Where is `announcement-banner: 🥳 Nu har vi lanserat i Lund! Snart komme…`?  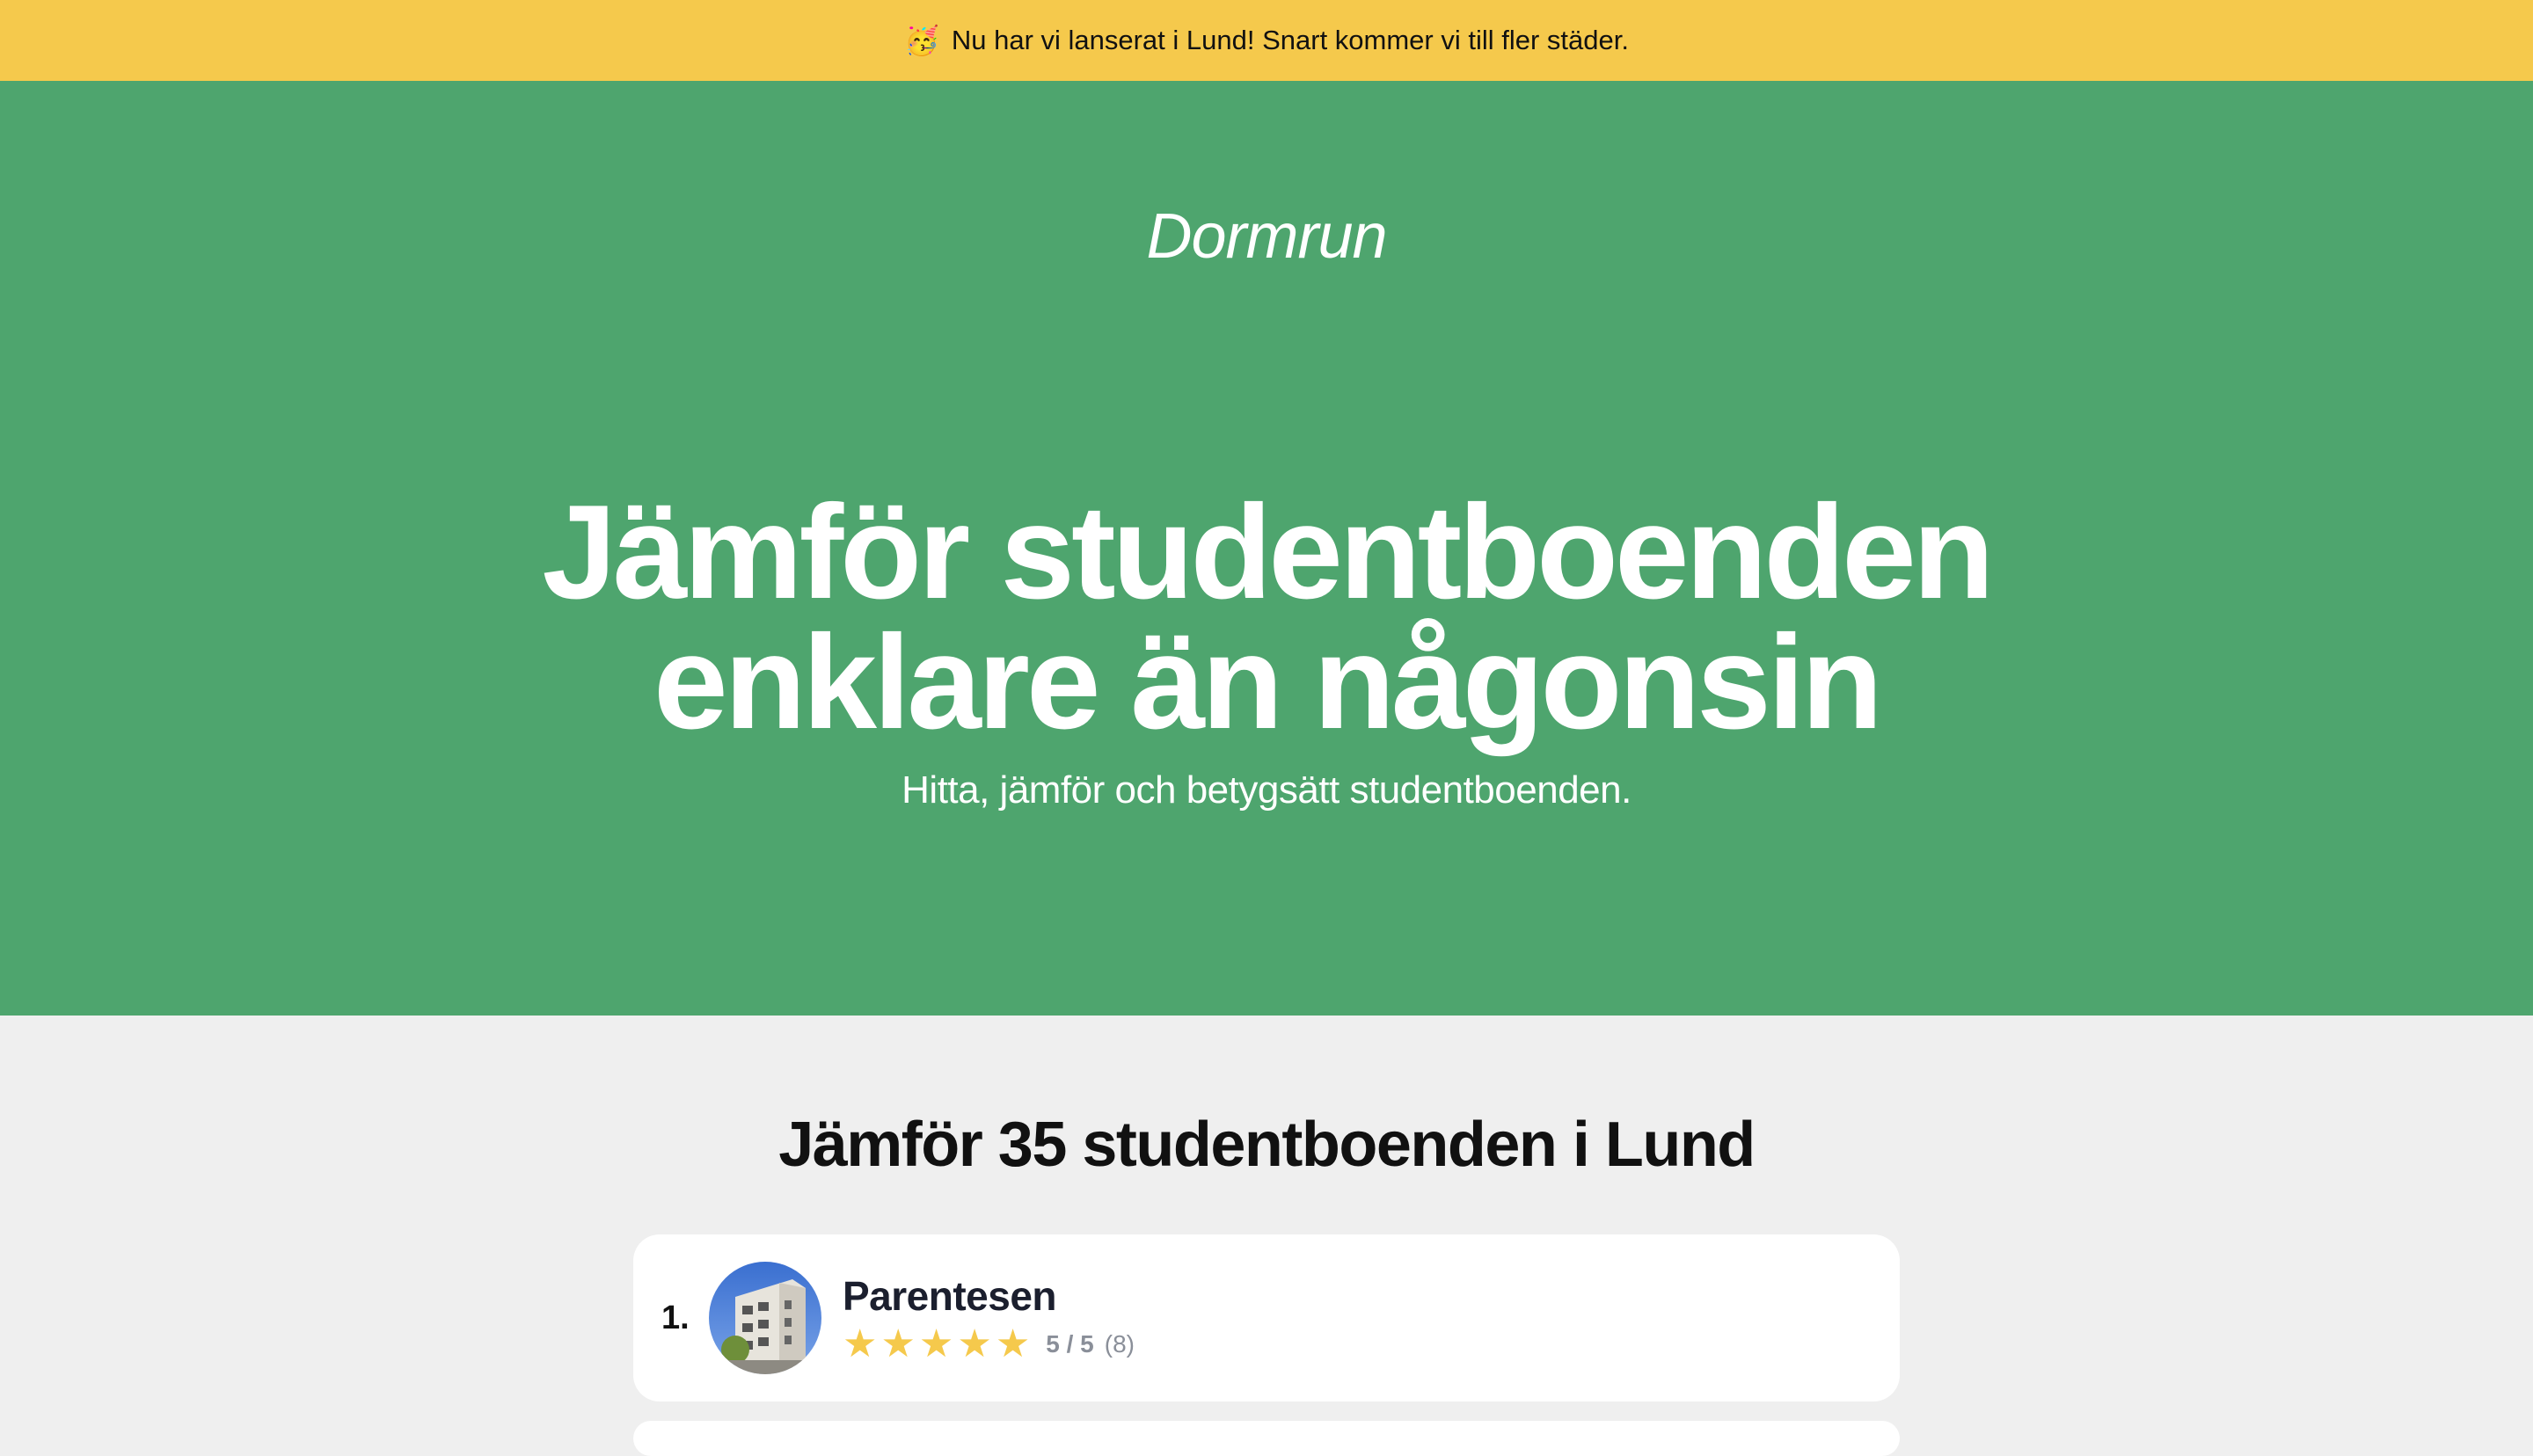
announcement-banner: 🥳 Nu har vi lanserat i Lund! Snart komme… is located at coordinates (1266, 40).